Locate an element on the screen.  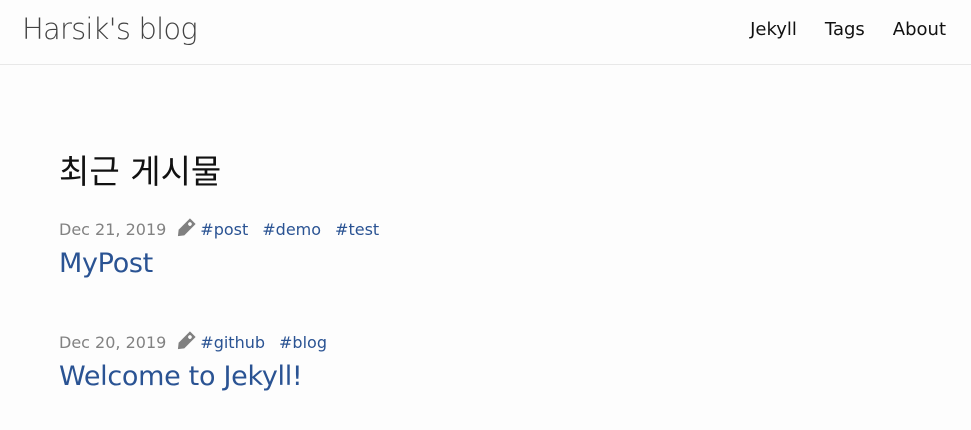
tag-link-github: #github is located at coordinates (232, 342).